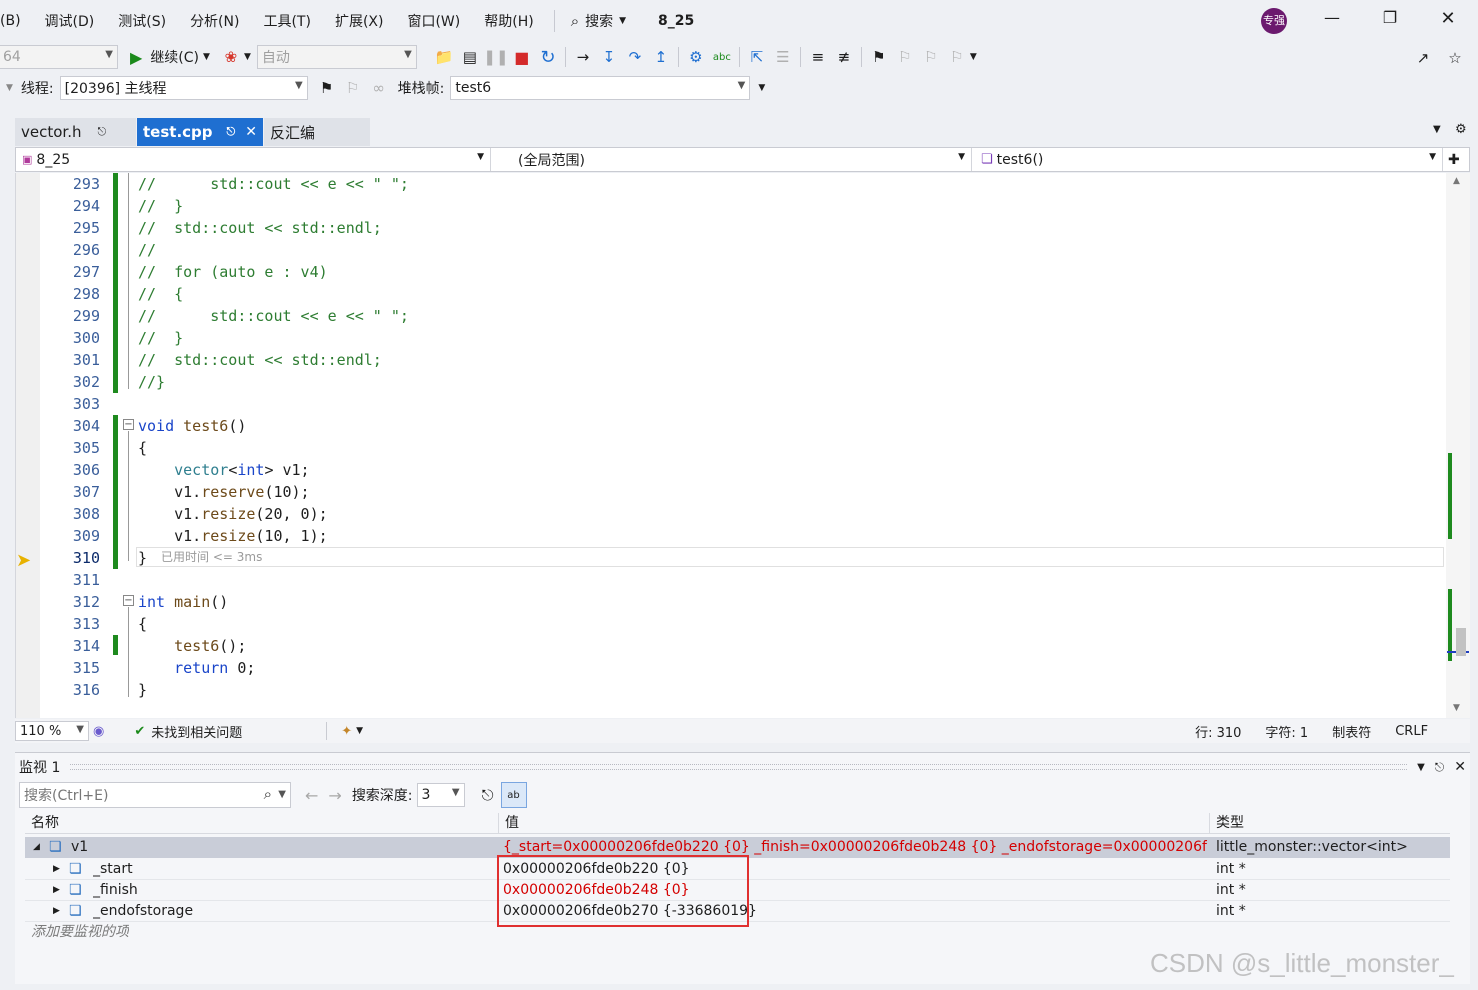  I want to click on menu-tools: 工具(T), so click(286, 21).